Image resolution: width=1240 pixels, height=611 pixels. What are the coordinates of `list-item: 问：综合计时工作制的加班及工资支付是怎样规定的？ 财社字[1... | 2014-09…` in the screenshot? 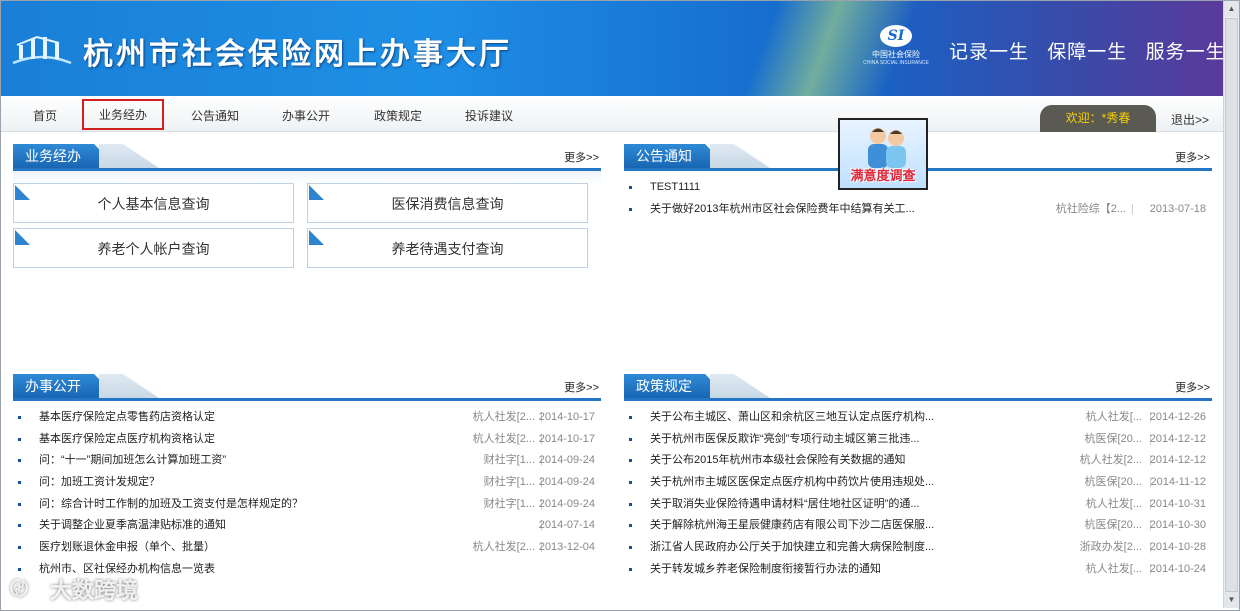 It's located at (307, 505).